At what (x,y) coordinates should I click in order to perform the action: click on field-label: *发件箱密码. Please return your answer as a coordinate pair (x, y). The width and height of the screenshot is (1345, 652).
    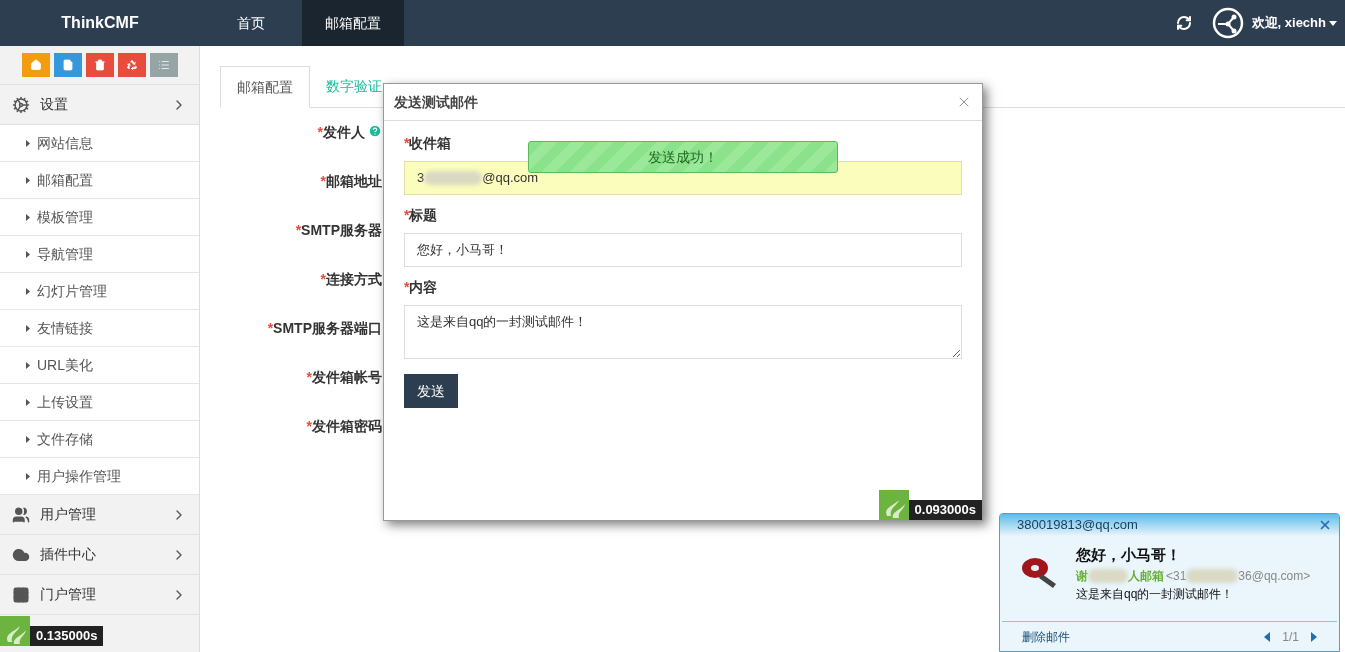
    Looking at the image, I should click on (344, 426).